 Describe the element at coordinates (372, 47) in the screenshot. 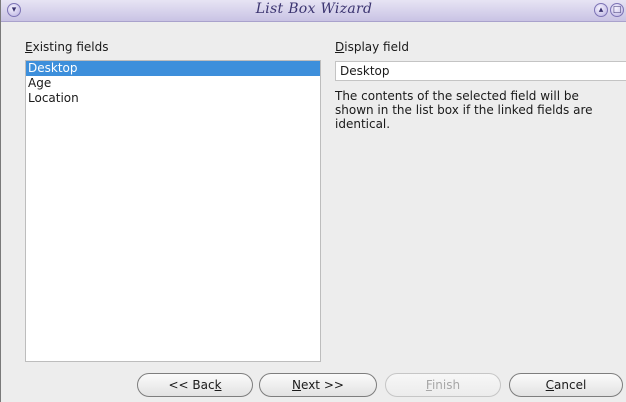

I see `display-field-label: Display field` at that location.